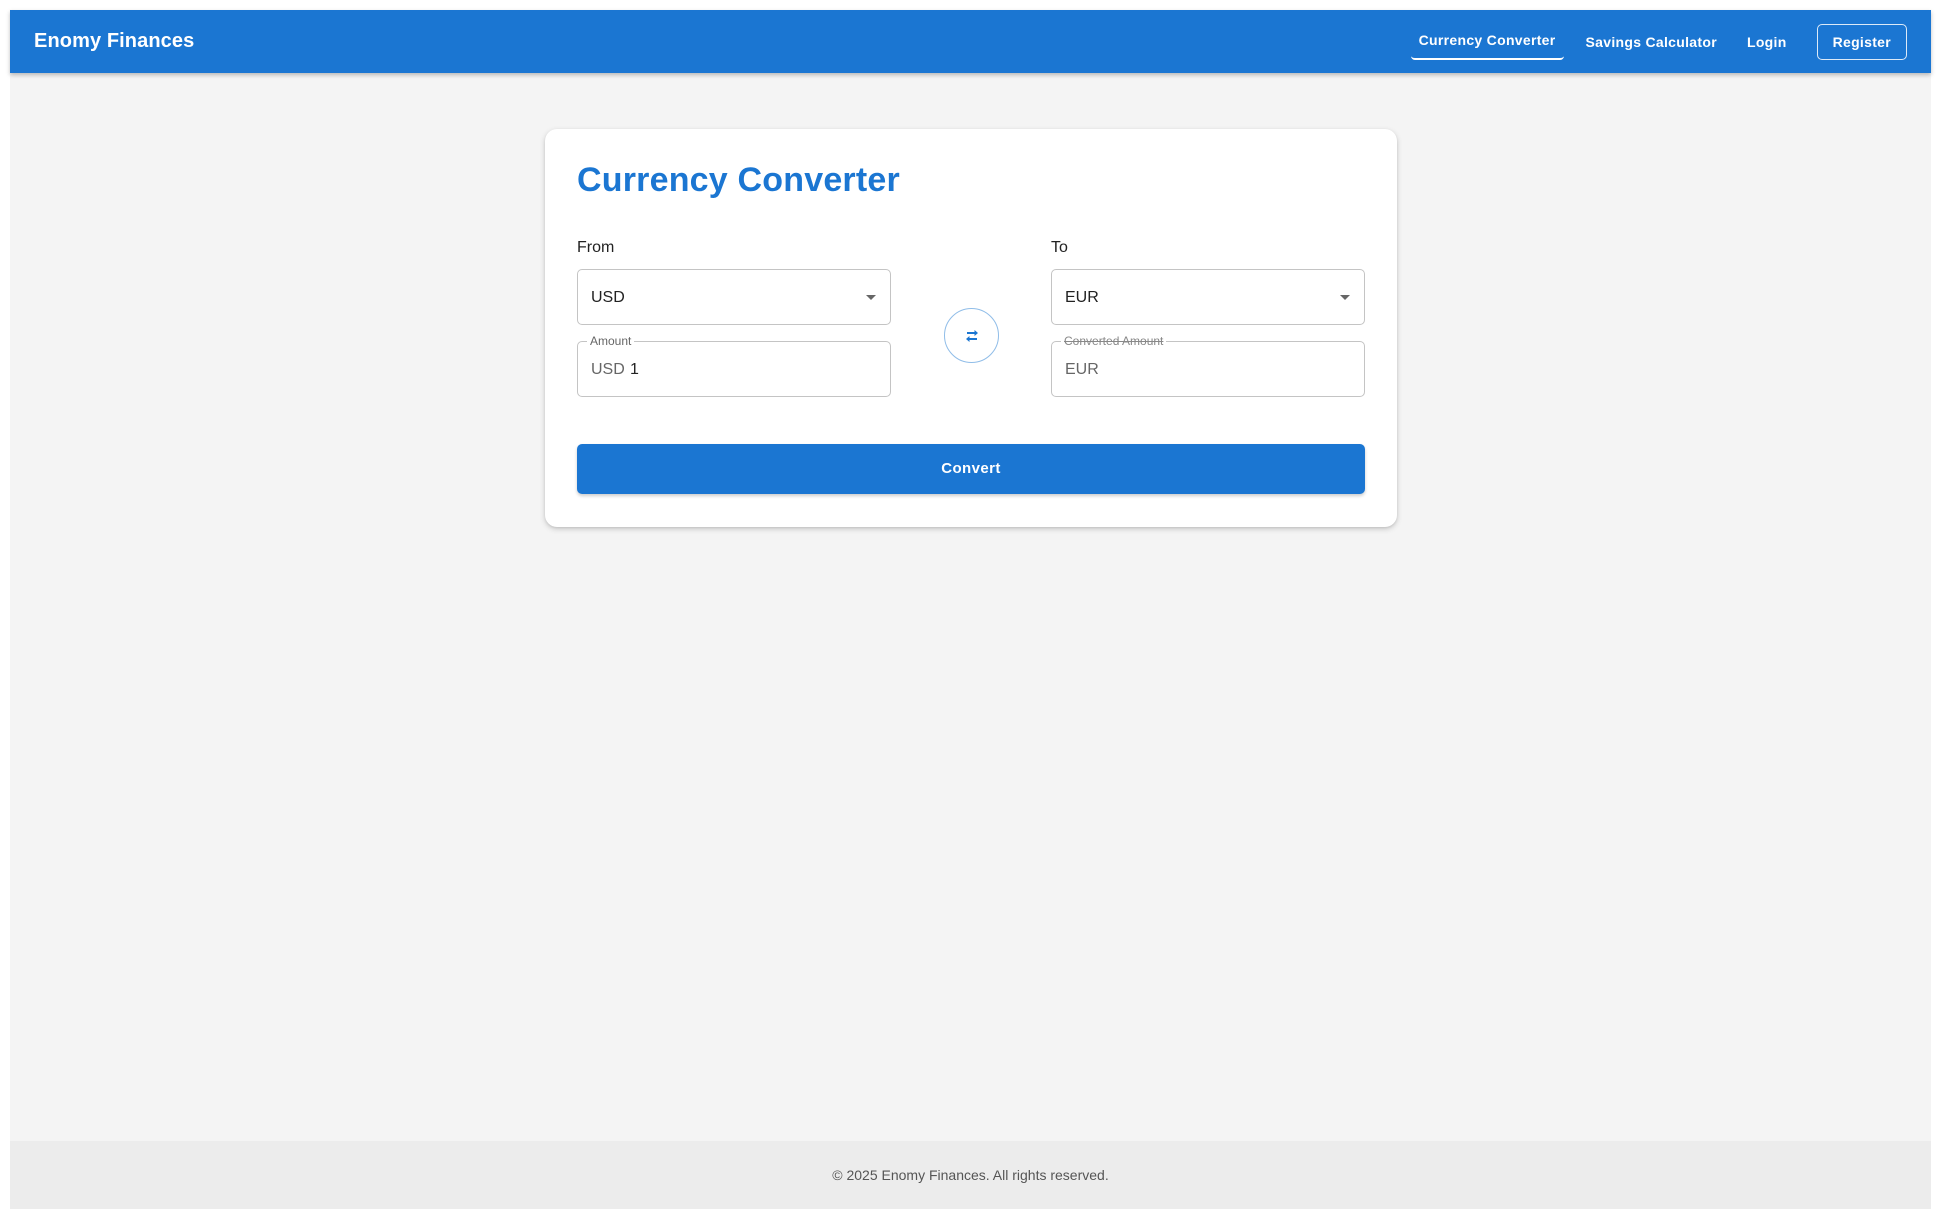 The image size is (1941, 1210). Describe the element at coordinates (596, 247) in the screenshot. I see `from-label: From` at that location.